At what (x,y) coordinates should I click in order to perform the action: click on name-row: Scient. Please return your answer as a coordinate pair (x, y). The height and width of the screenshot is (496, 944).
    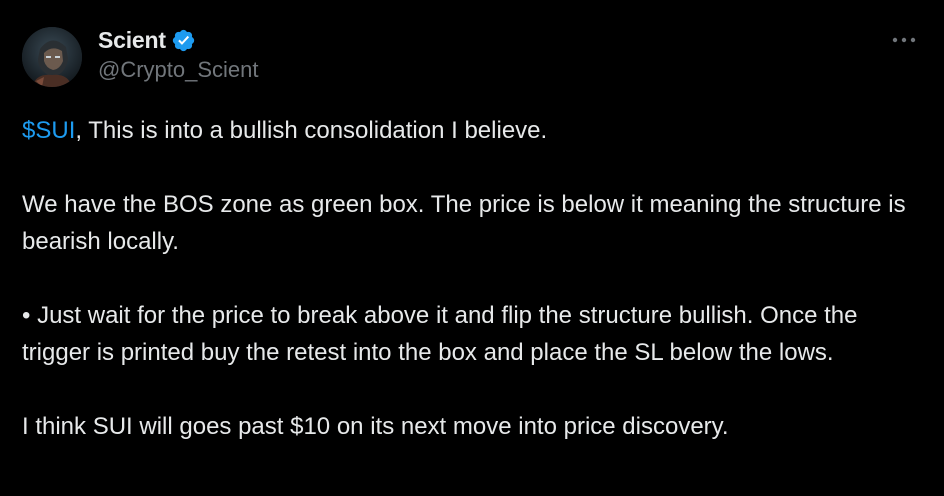
    Looking at the image, I should click on (178, 40).